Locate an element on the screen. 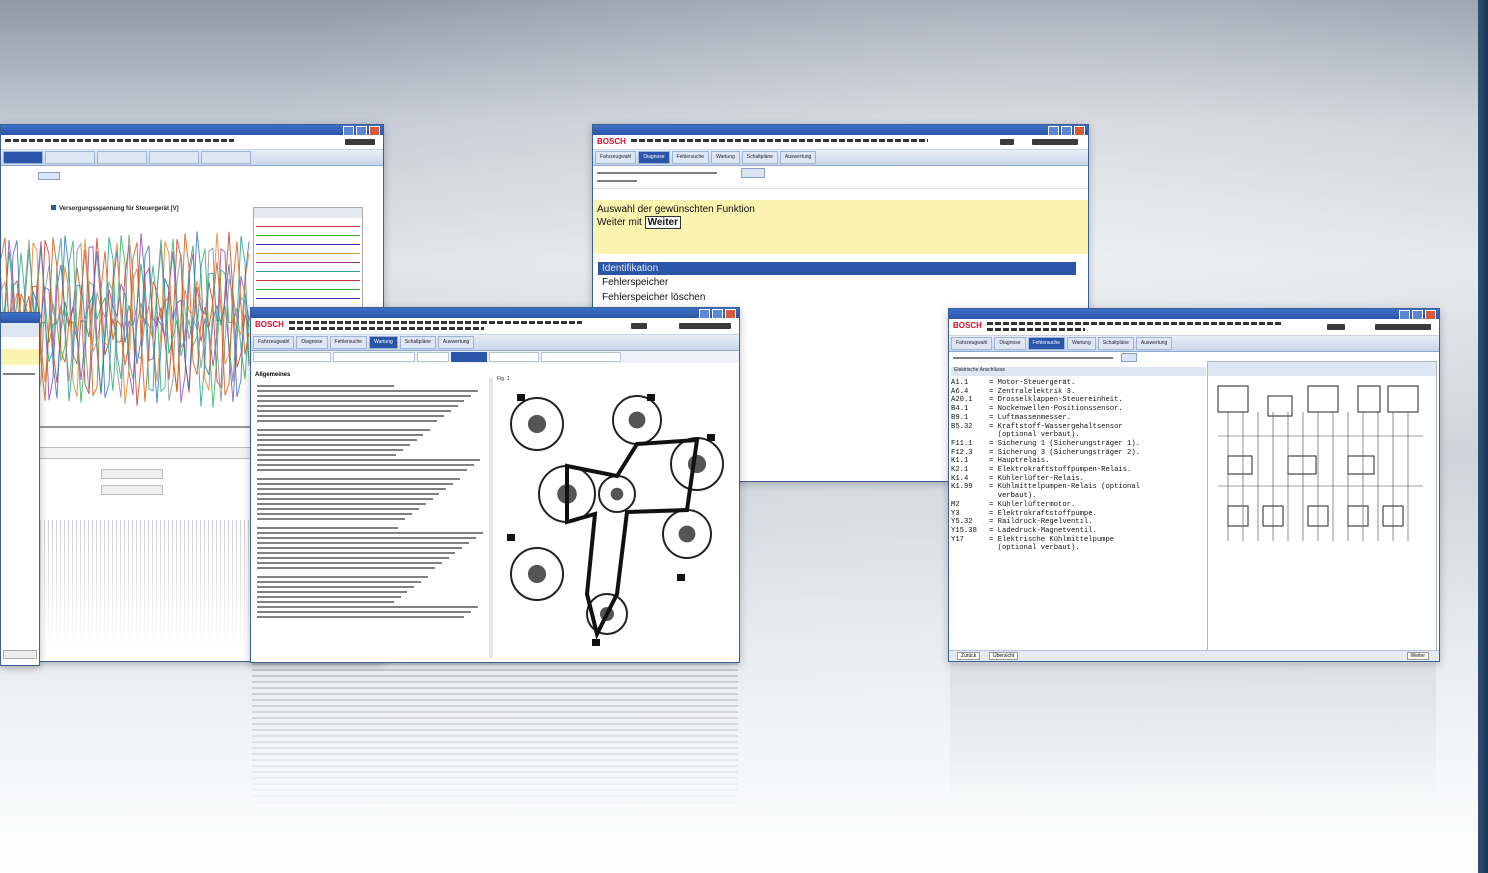 The height and width of the screenshot is (873, 1488). weiter-button: Weiter is located at coordinates (662, 222).